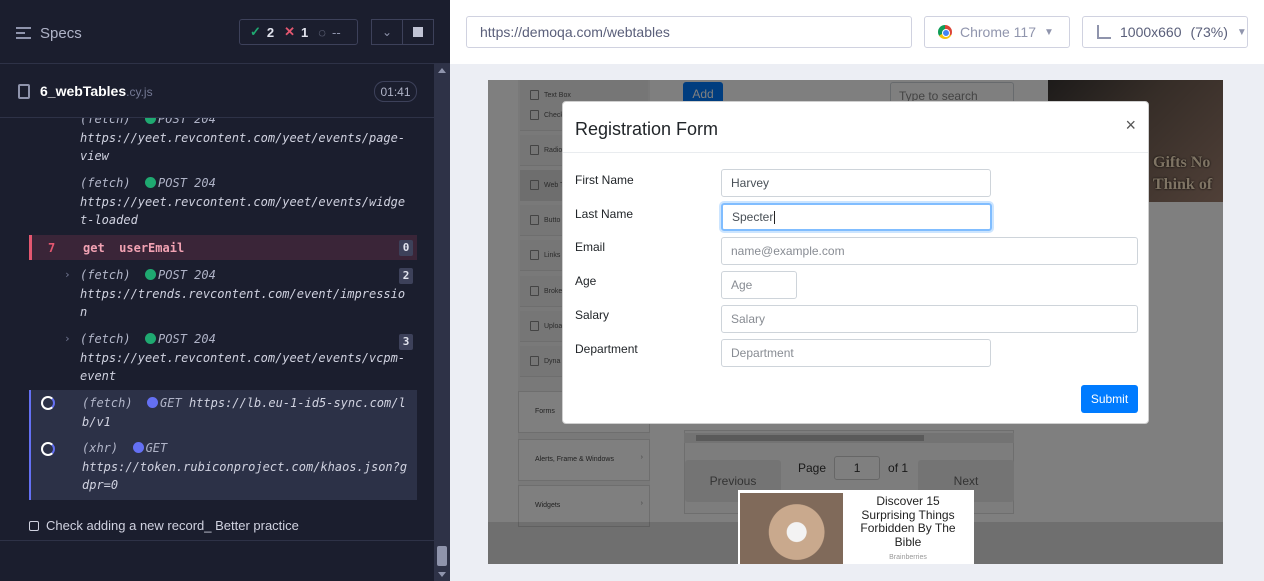 The image size is (1264, 581). What do you see at coordinates (606, 349) in the screenshot?
I see `department-label: Department` at bounding box center [606, 349].